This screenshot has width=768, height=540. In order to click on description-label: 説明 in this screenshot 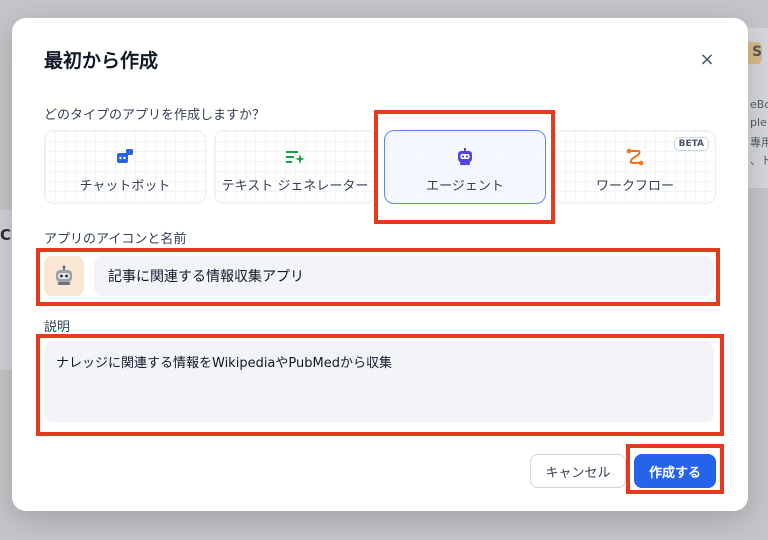, I will do `click(57, 327)`.